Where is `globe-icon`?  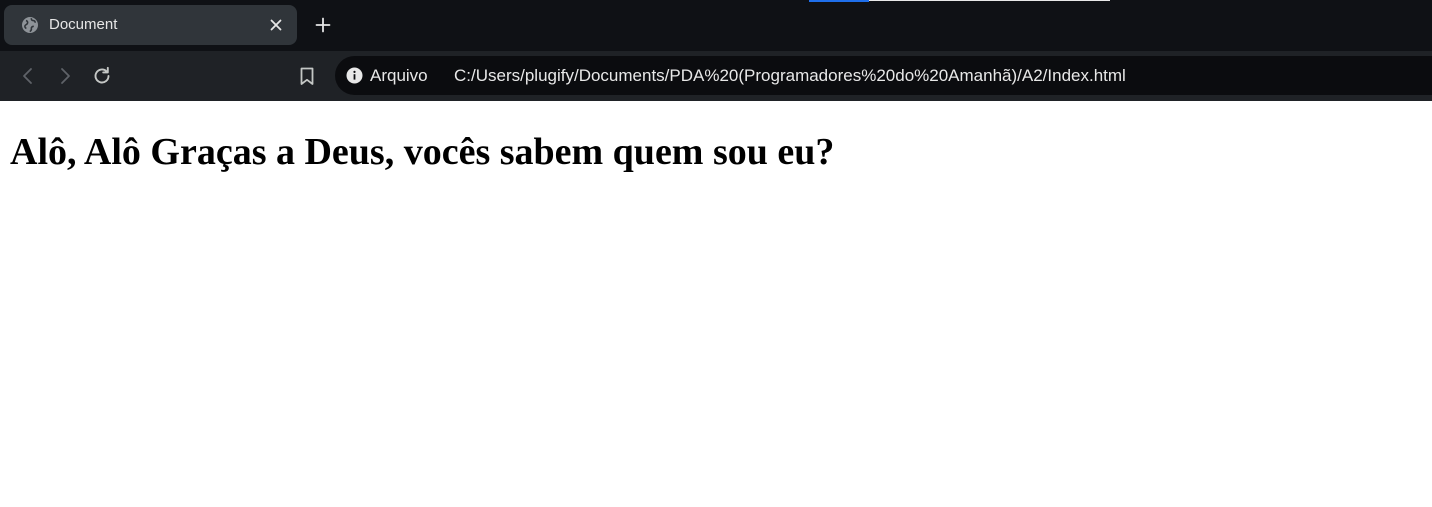
globe-icon is located at coordinates (30, 25).